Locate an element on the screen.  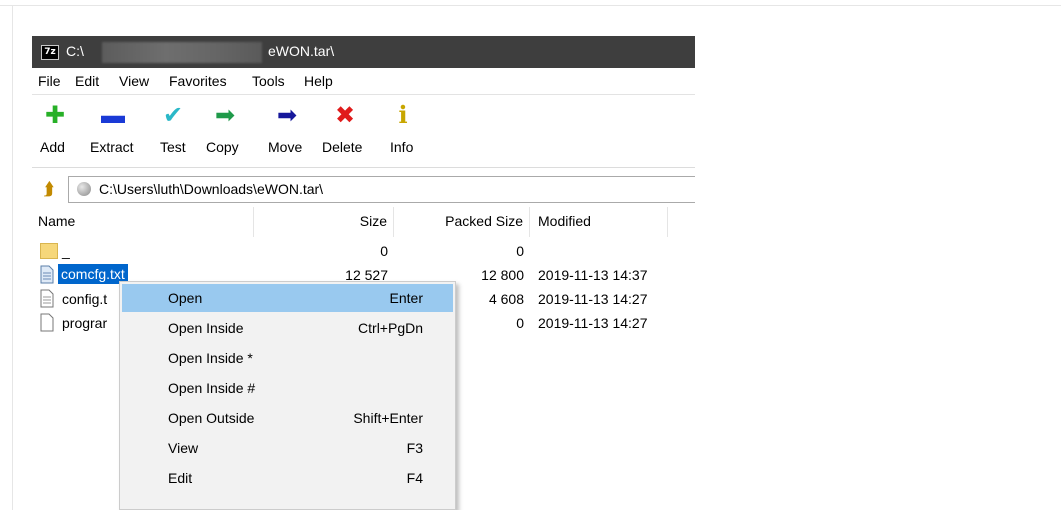
file-modified: 2019-11-13 14:37 is located at coordinates (593, 275).